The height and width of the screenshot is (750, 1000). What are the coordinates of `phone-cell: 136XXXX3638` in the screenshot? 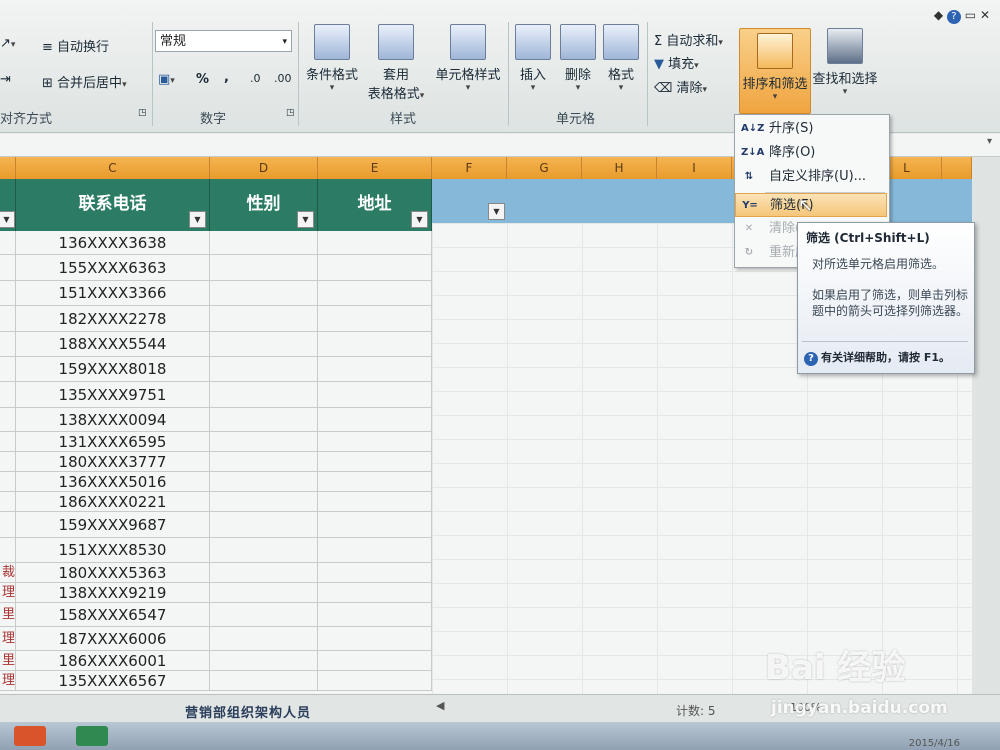 It's located at (113, 242).